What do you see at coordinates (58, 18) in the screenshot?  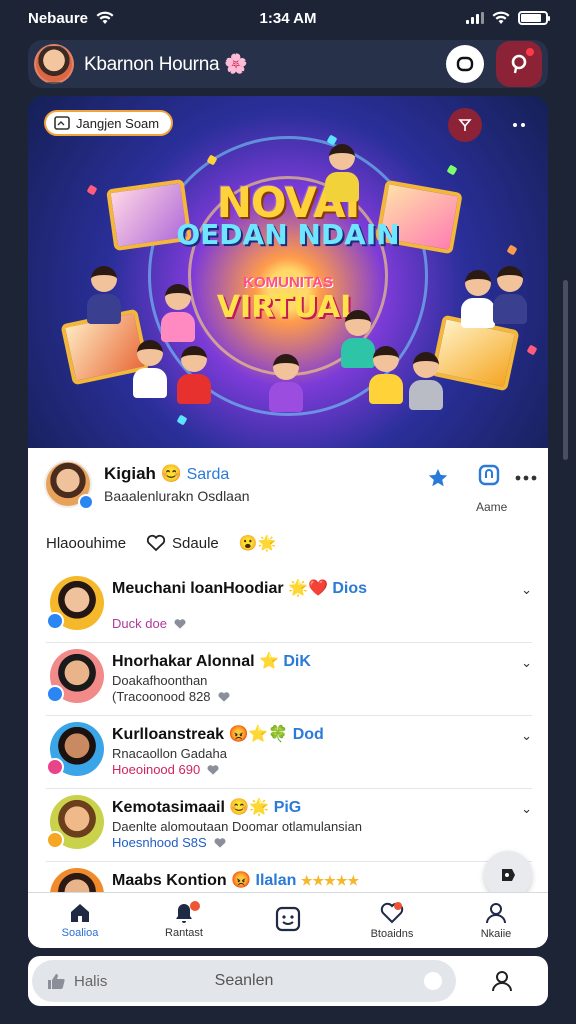 I see `carrier-label: Nebaure` at bounding box center [58, 18].